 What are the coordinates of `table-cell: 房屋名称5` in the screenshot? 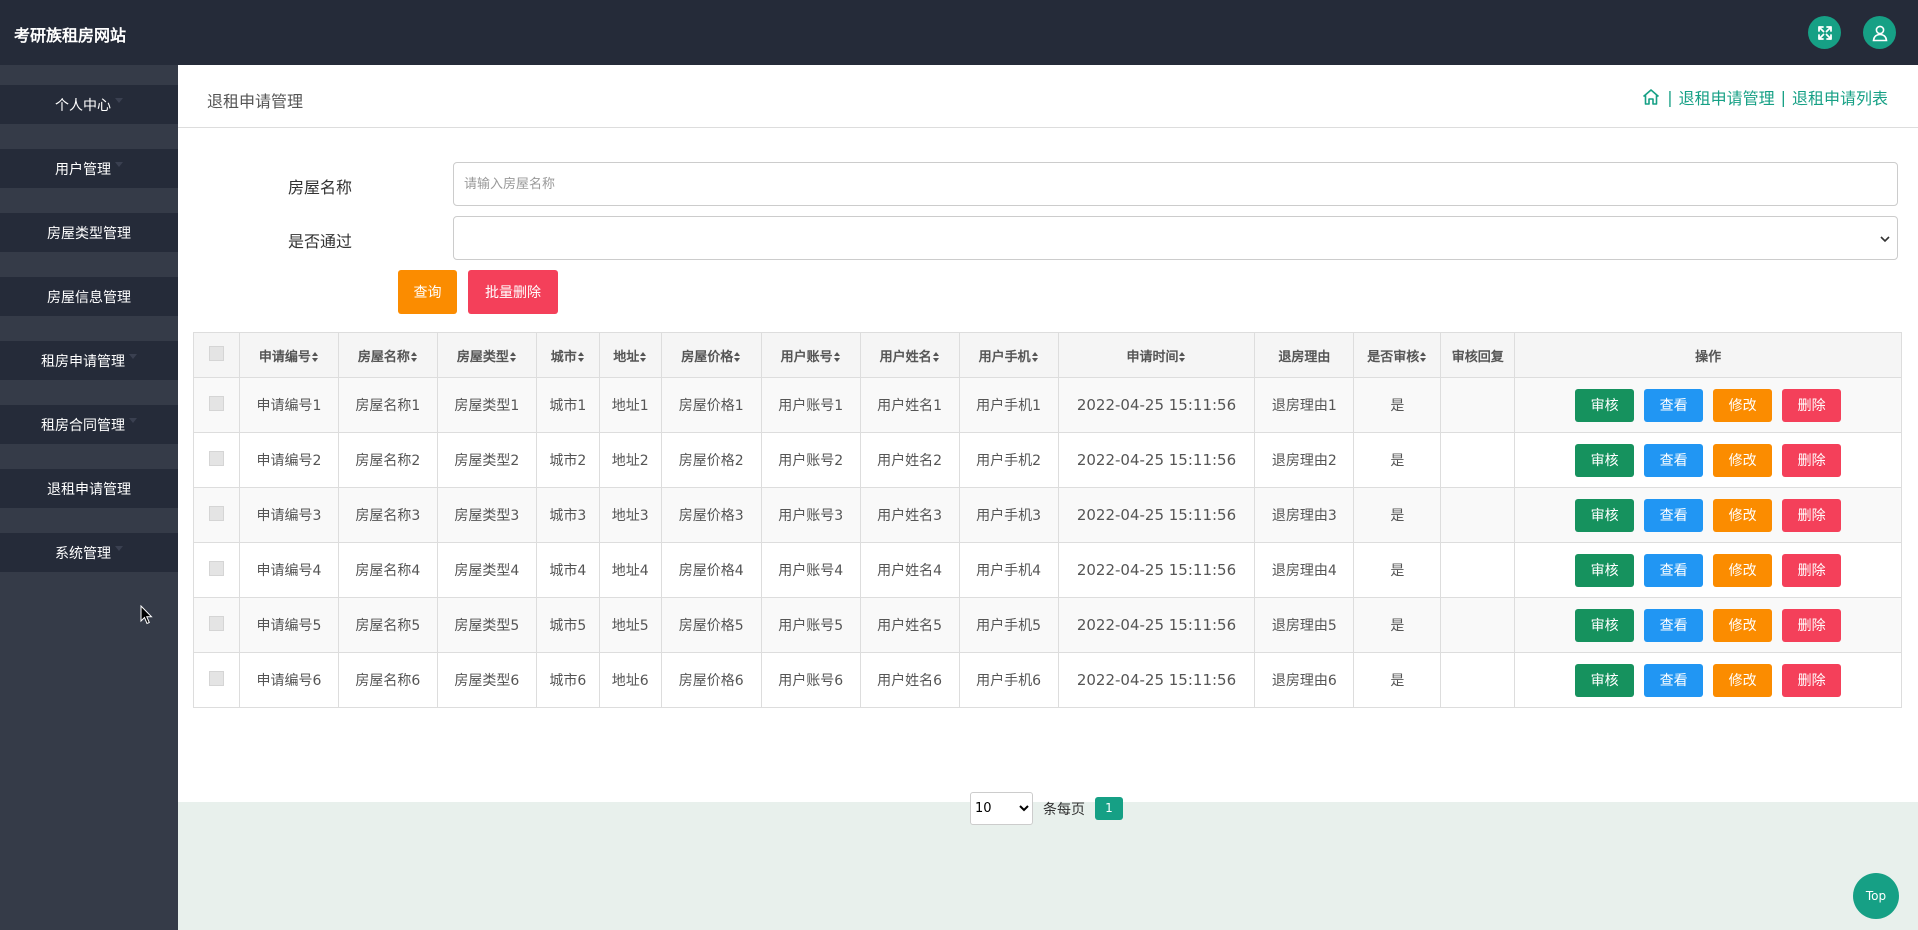 It's located at (387, 625).